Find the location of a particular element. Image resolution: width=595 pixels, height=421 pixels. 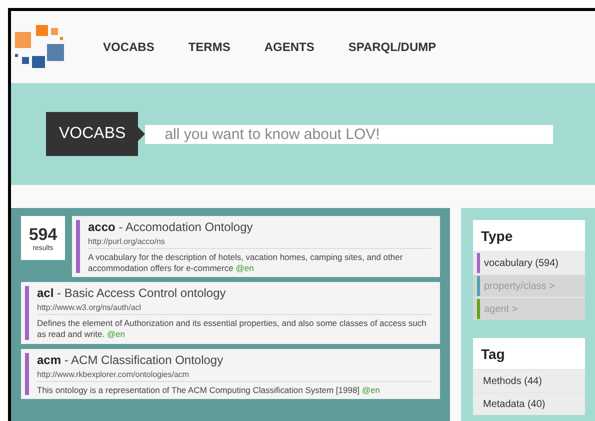

result-card: acco - Accomodation Ontology http://purl.org/acco/ns A vocabulary for the description of hotels, vacation homes, camping sites, and other accommodation offers for e-commerce @en is located at coordinates (256, 247).